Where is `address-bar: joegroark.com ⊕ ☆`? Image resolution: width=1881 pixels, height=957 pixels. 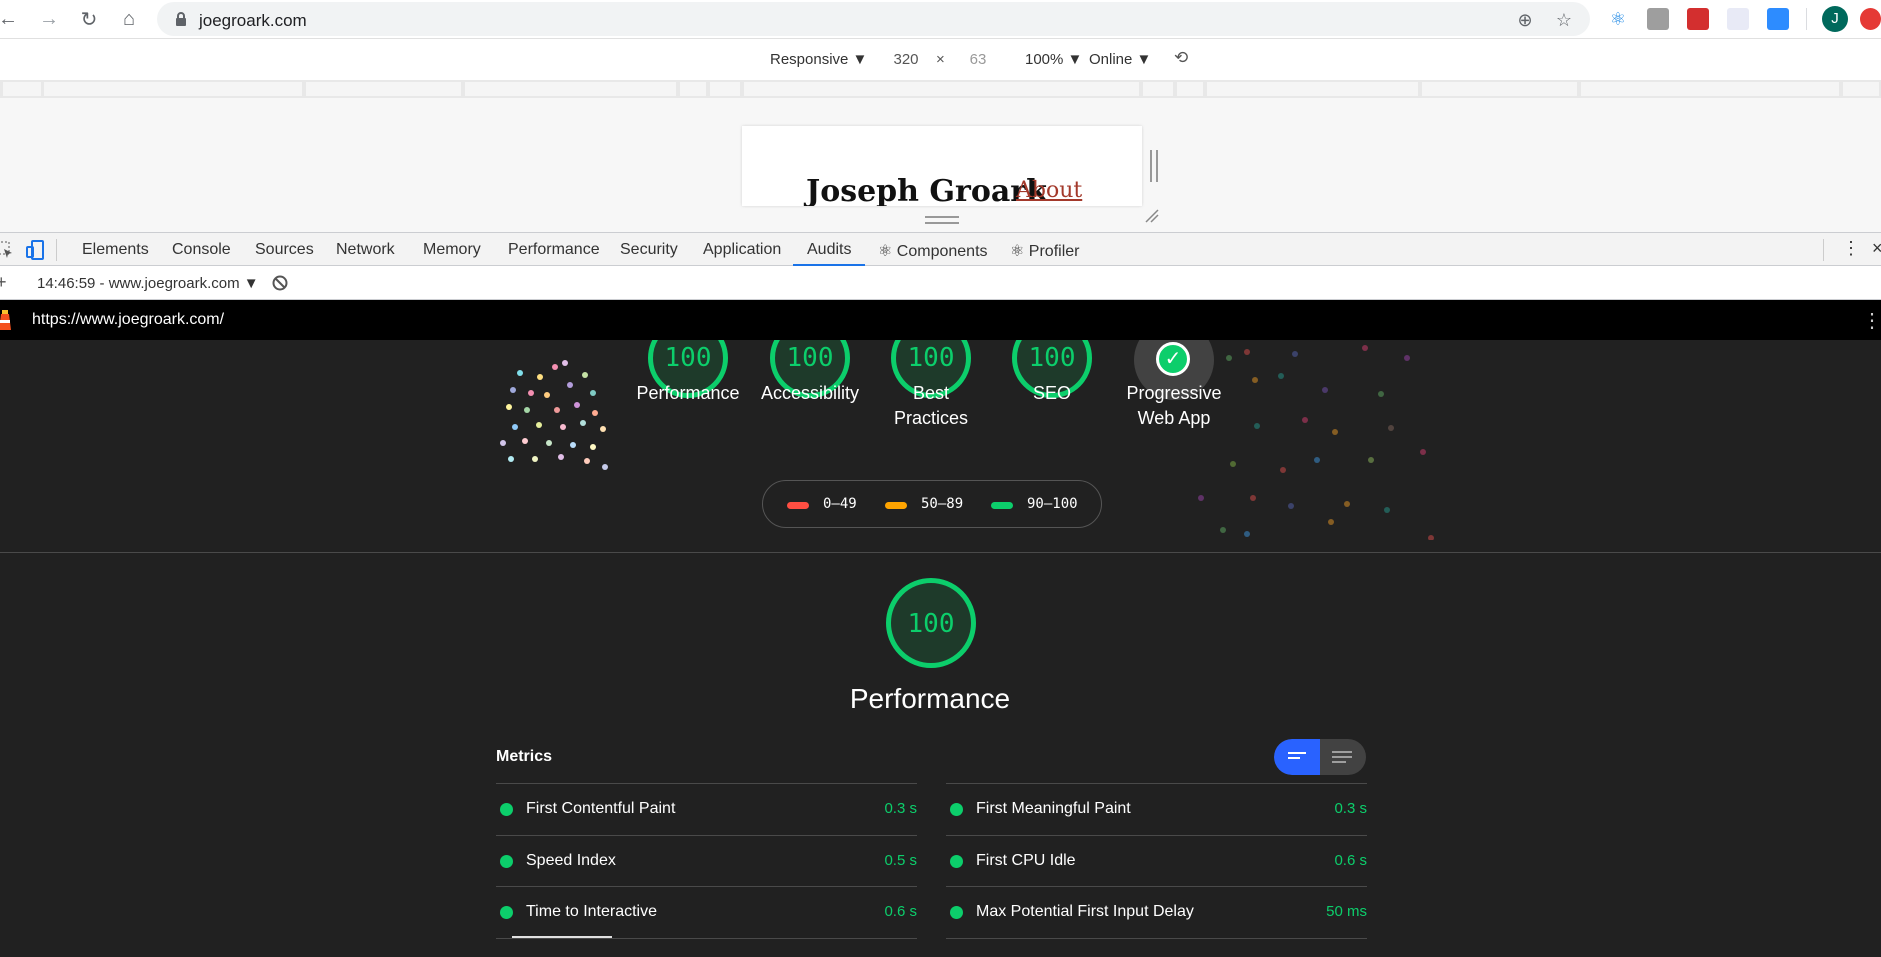
address-bar: joegroark.com ⊕ ☆ is located at coordinates (873, 19).